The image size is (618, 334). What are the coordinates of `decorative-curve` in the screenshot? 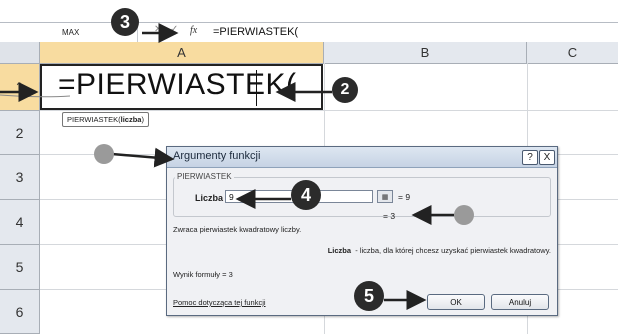 It's located at (35, 96).